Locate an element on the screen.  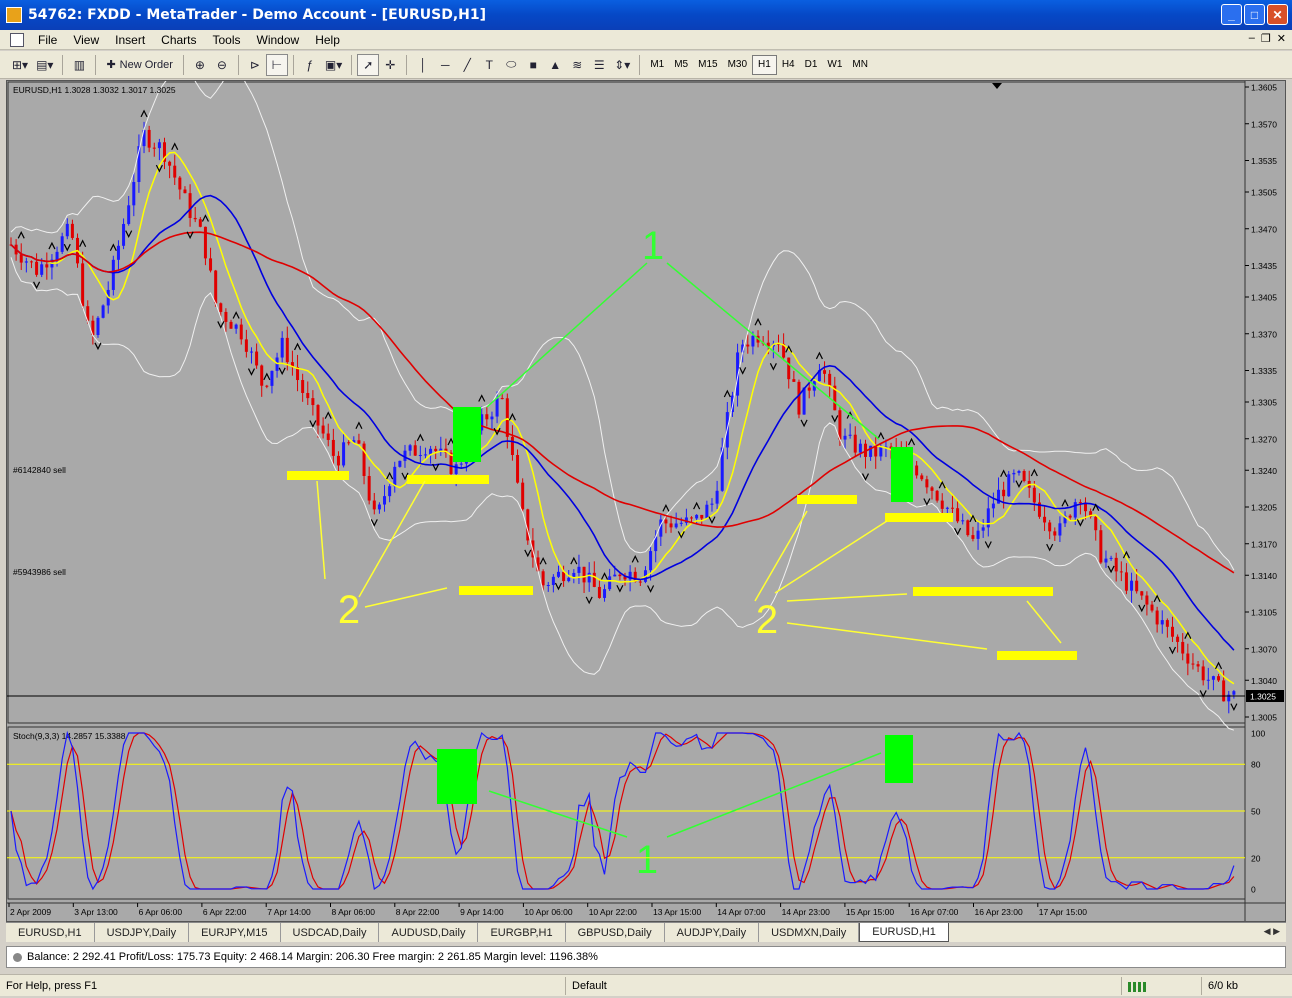
periods-button: ▣▾ is located at coordinates (333, 65).